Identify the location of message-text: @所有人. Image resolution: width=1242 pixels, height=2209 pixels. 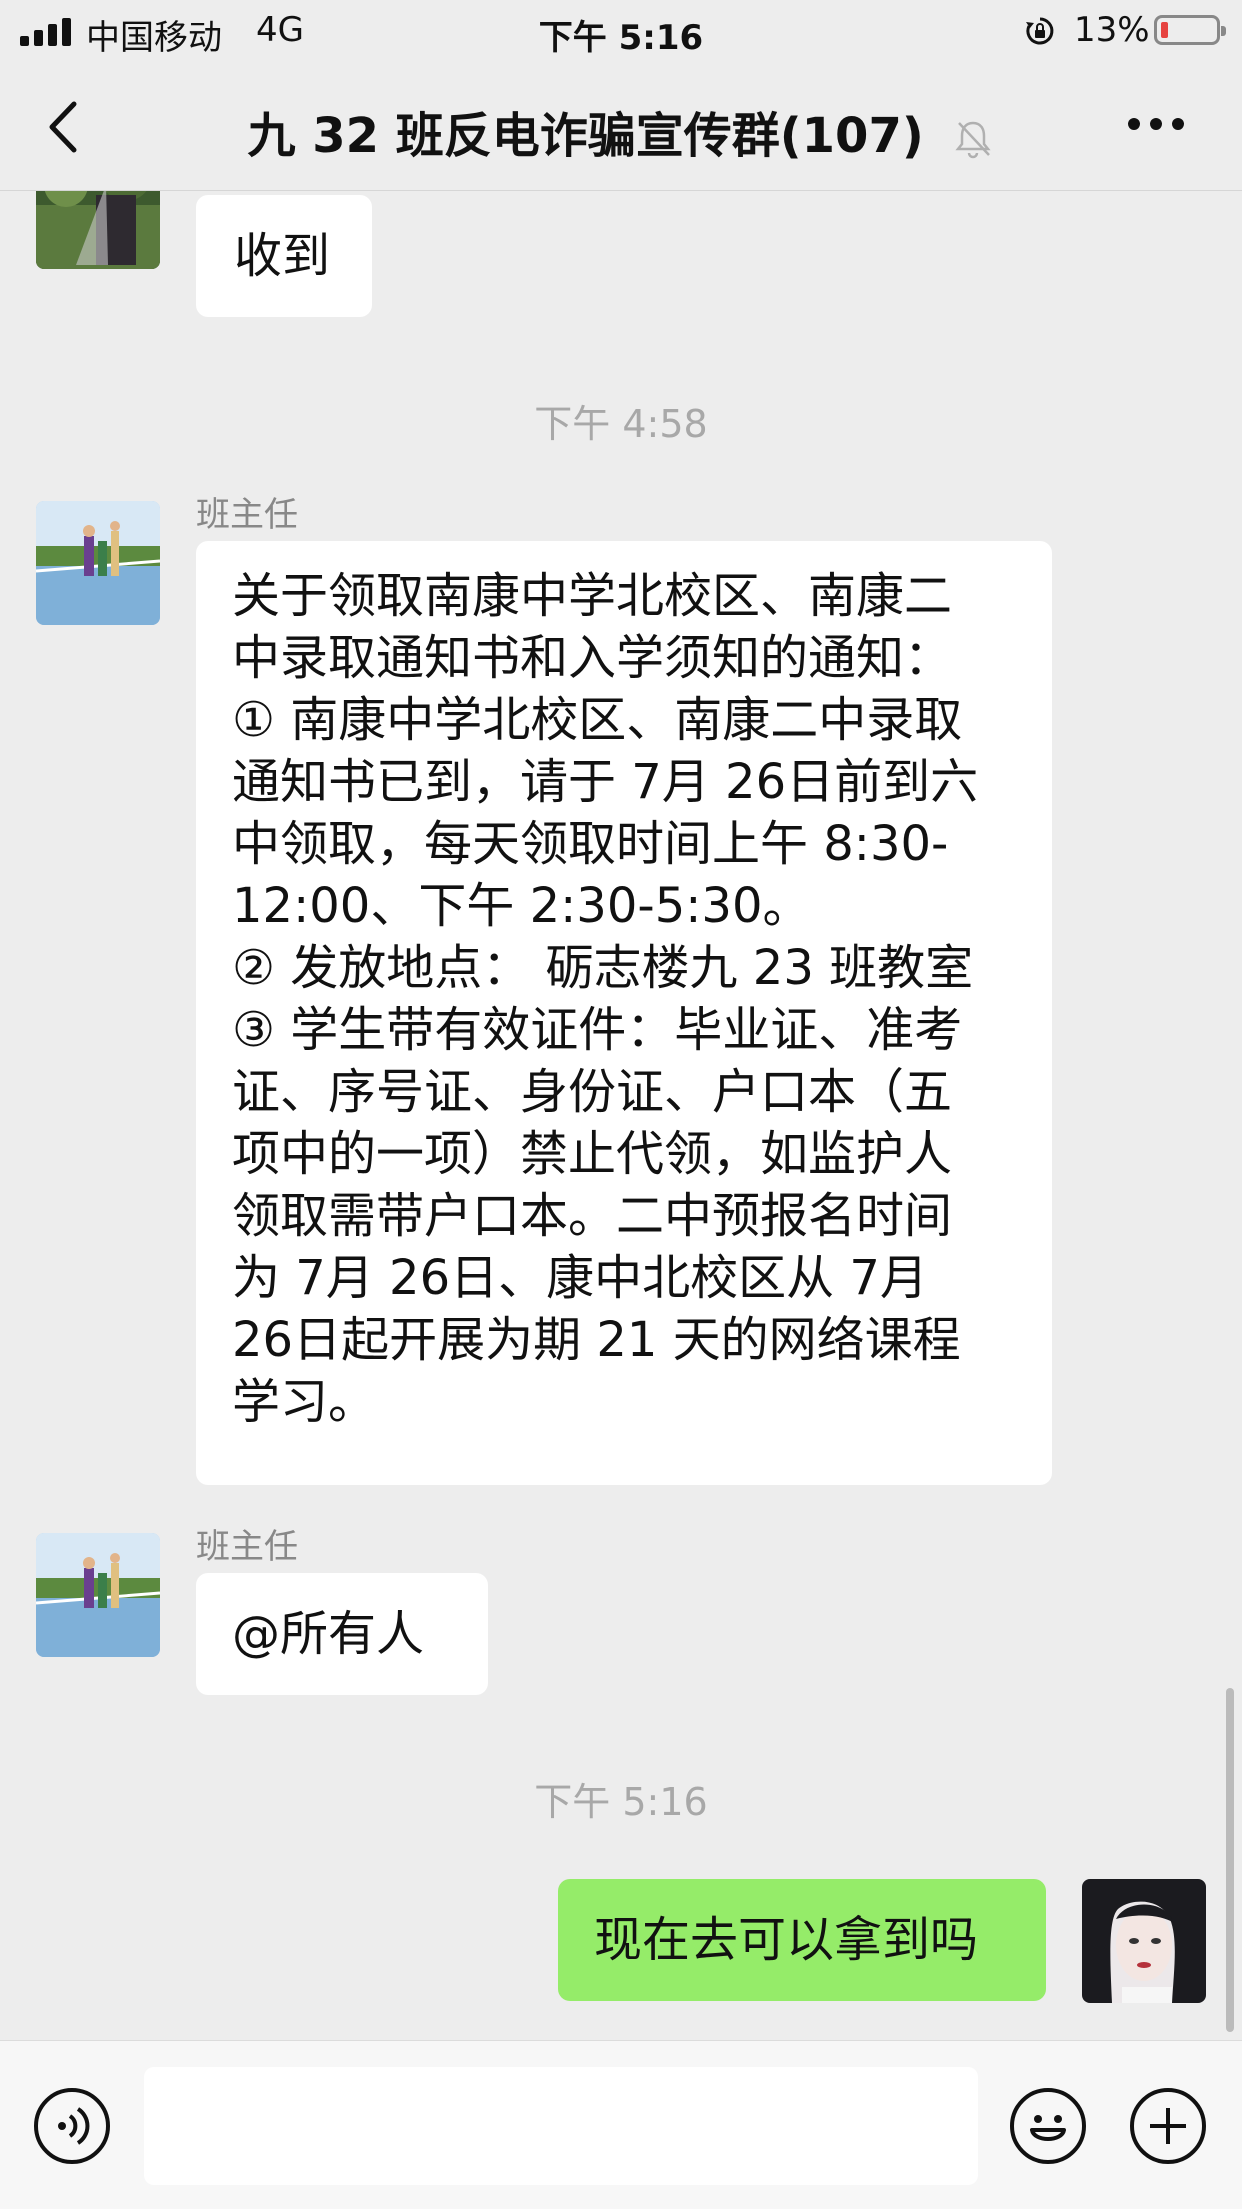
(328, 1634).